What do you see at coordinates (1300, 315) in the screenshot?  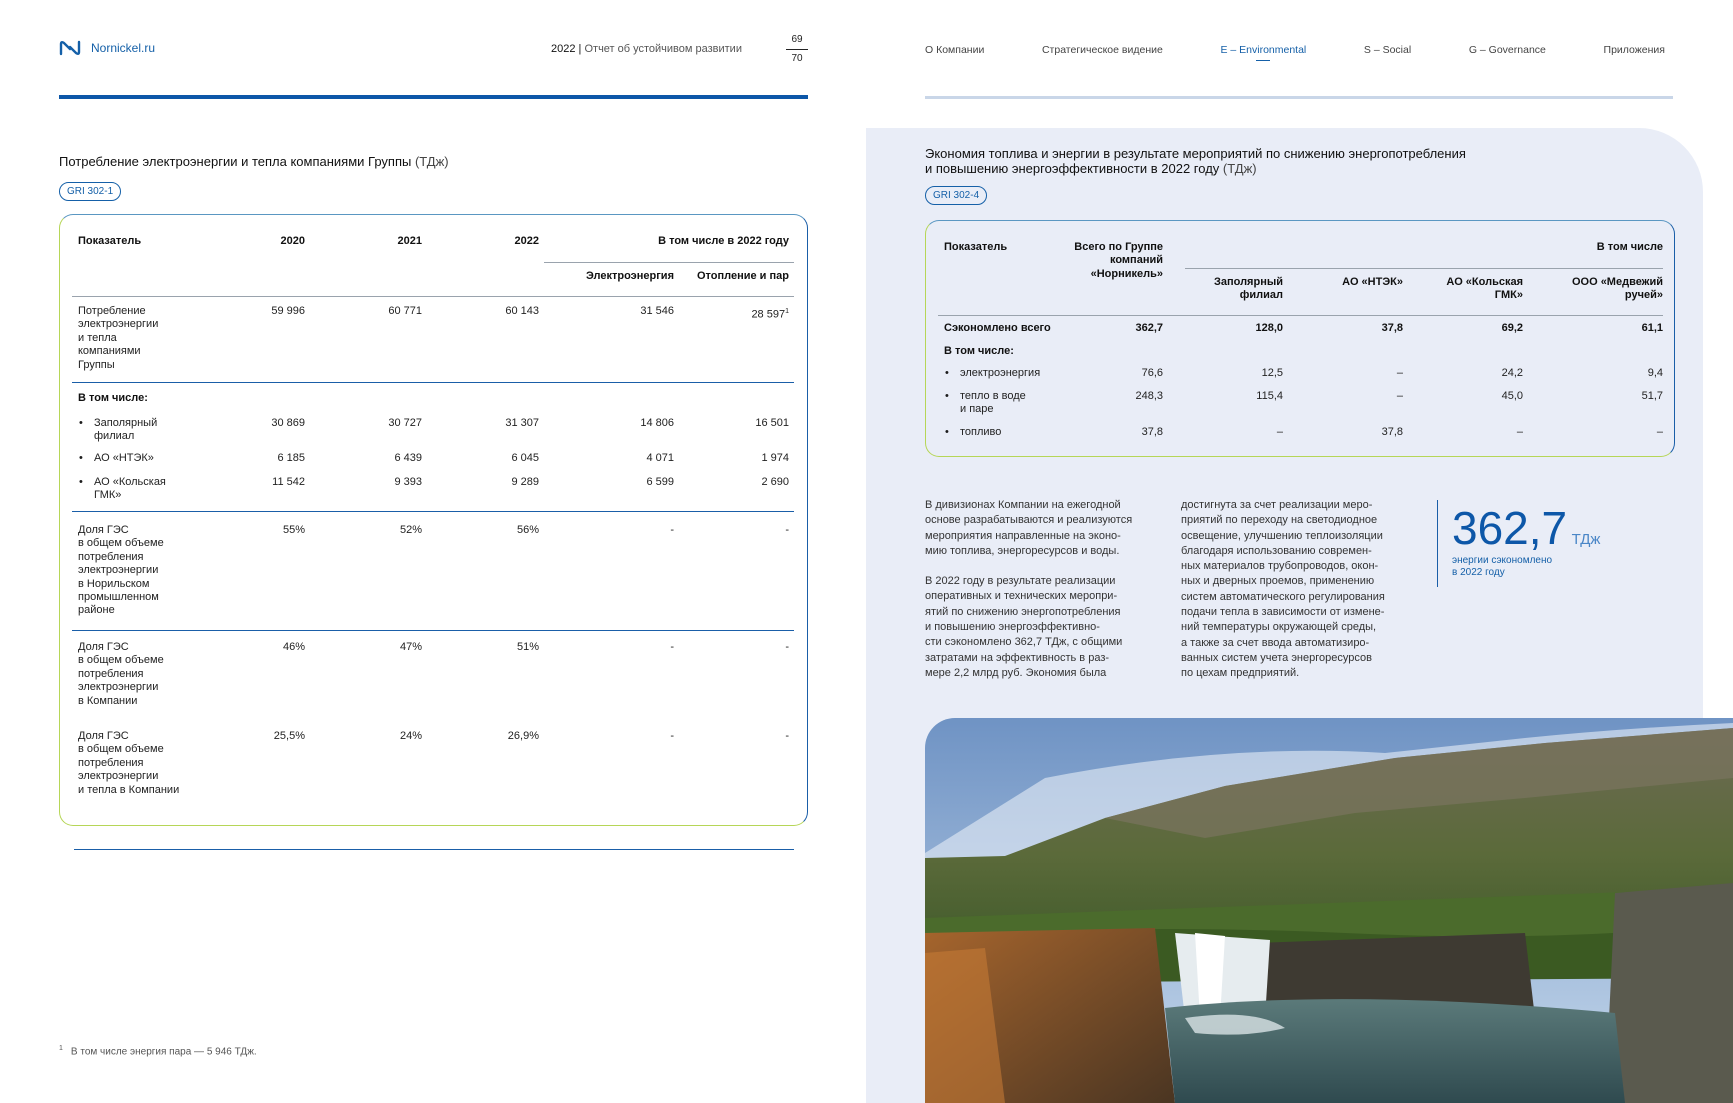 I see `r-header-rule` at bounding box center [1300, 315].